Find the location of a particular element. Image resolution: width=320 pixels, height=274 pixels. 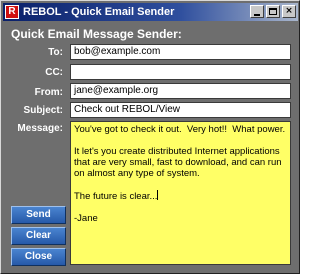

window-controls: × is located at coordinates (273, 11).